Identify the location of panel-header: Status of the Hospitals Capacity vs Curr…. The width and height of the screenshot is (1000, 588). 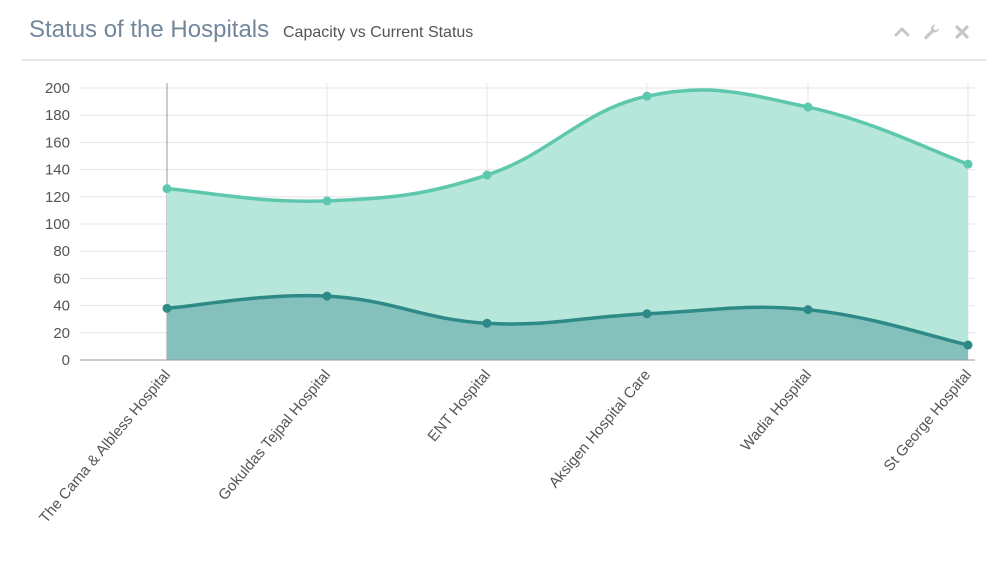
(504, 30).